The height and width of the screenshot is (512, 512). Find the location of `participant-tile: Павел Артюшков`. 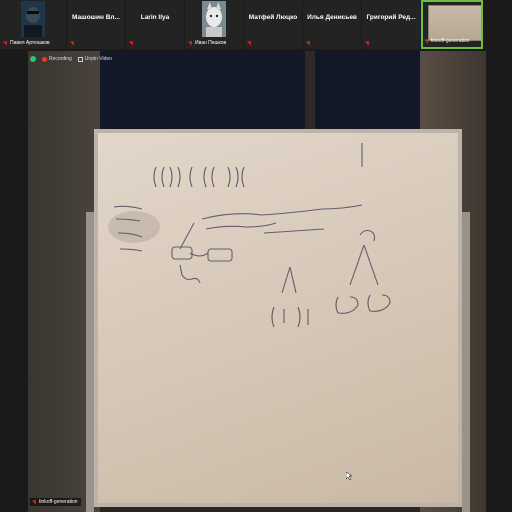

participant-tile: Павел Артюшков is located at coordinates (33, 24).